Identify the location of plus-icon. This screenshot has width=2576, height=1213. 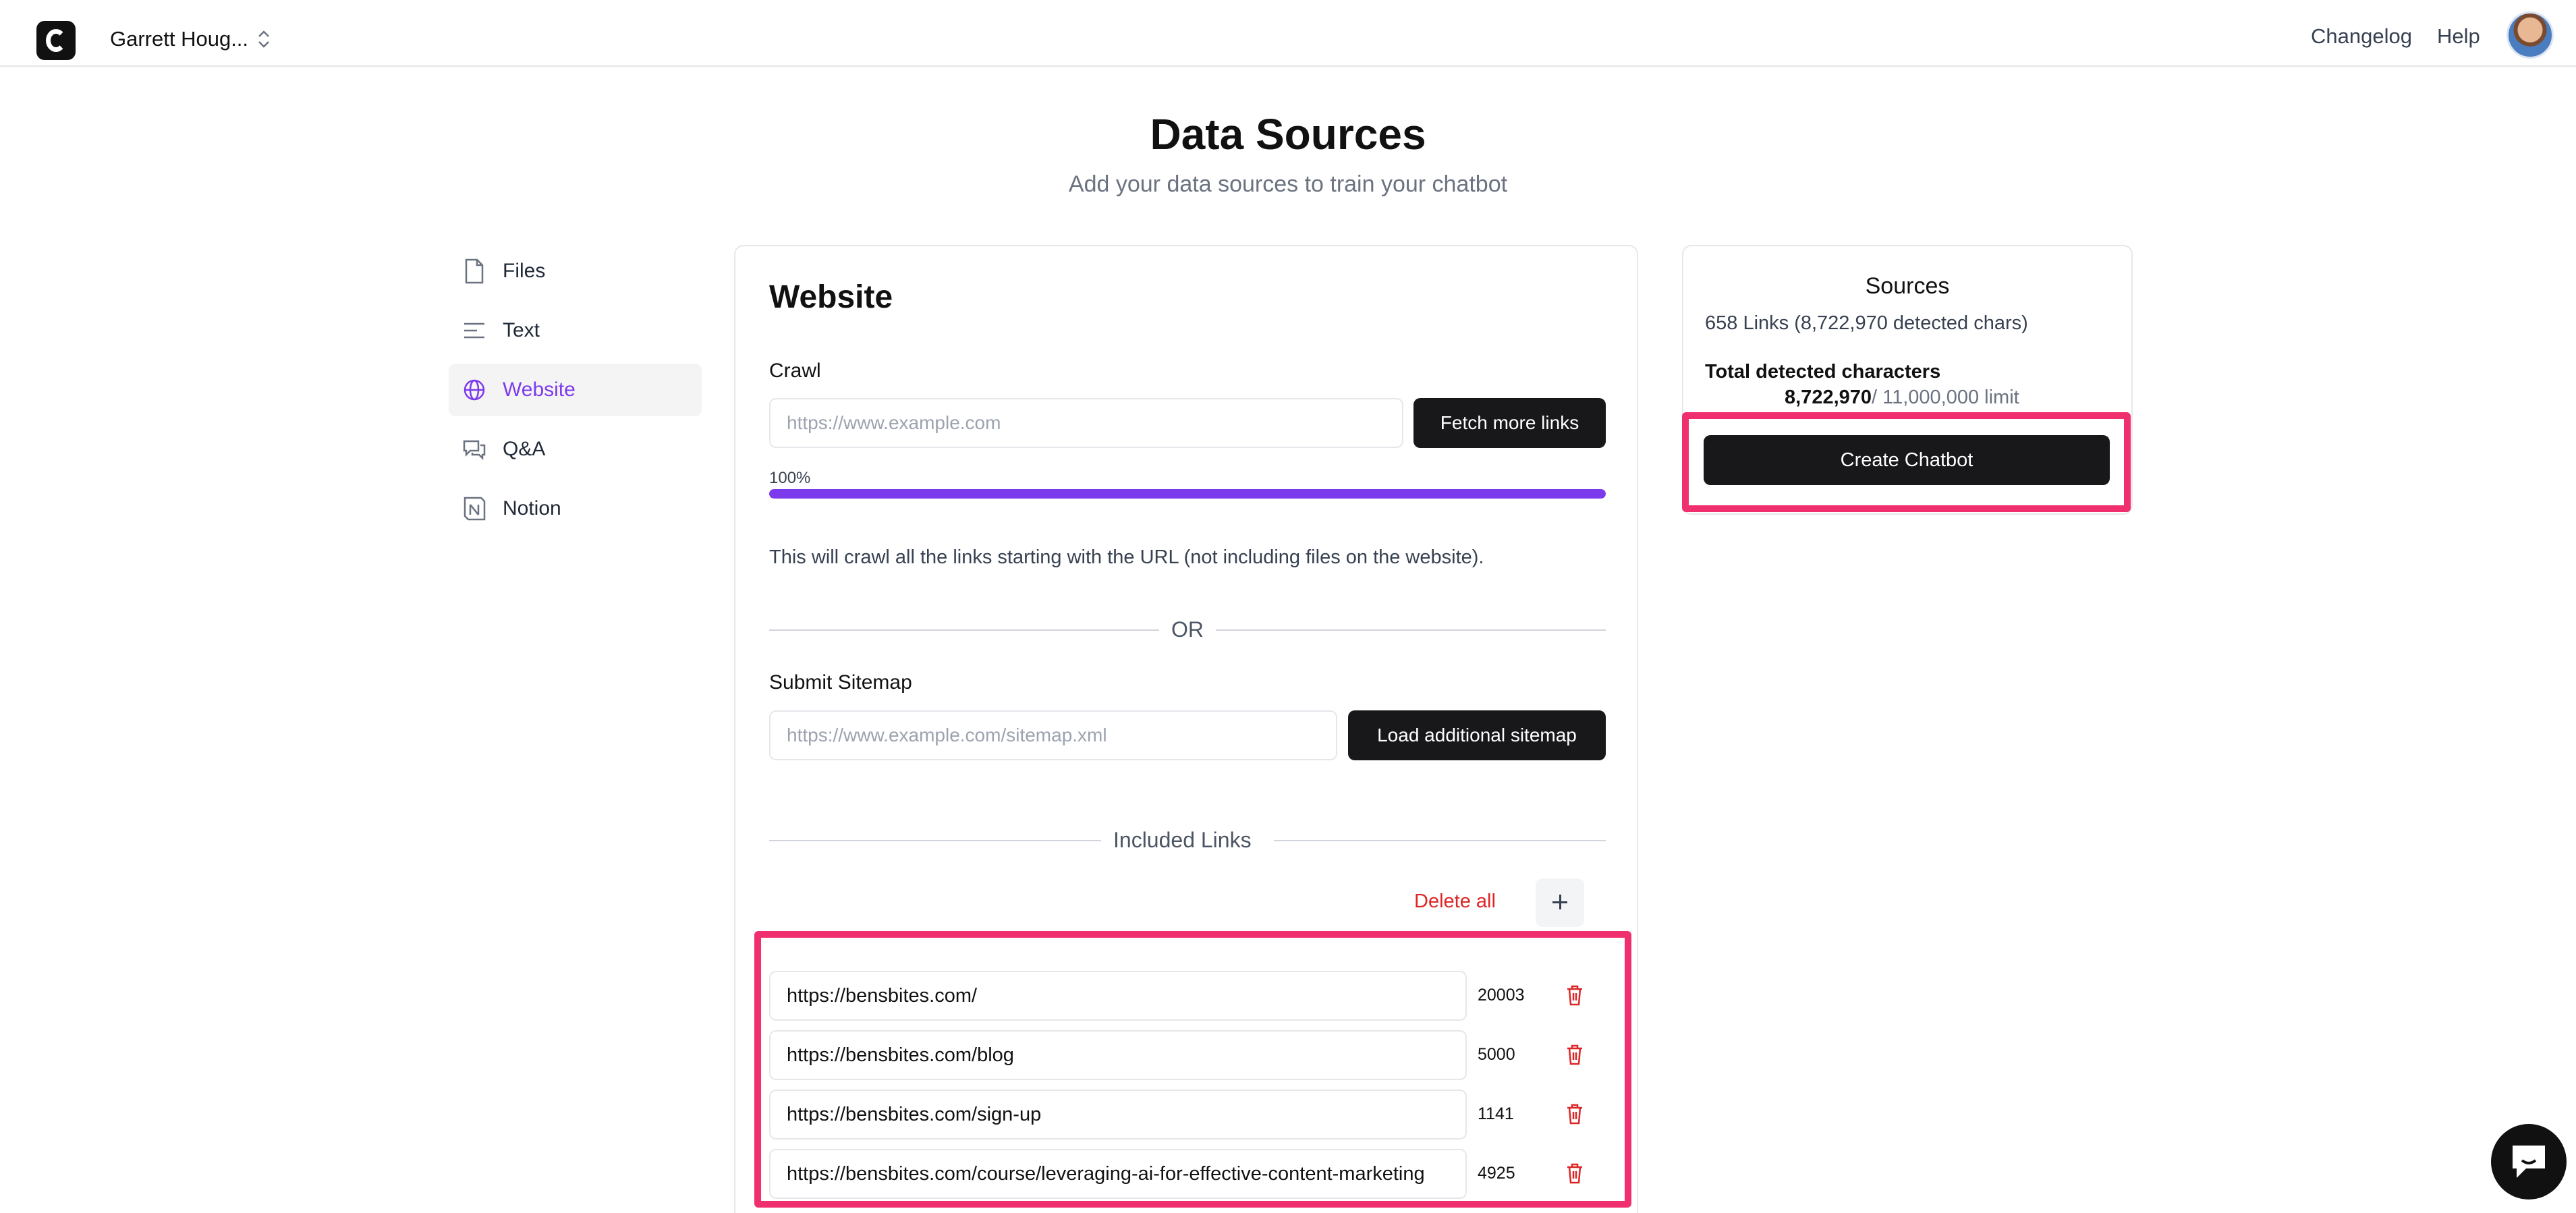
(1560, 902).